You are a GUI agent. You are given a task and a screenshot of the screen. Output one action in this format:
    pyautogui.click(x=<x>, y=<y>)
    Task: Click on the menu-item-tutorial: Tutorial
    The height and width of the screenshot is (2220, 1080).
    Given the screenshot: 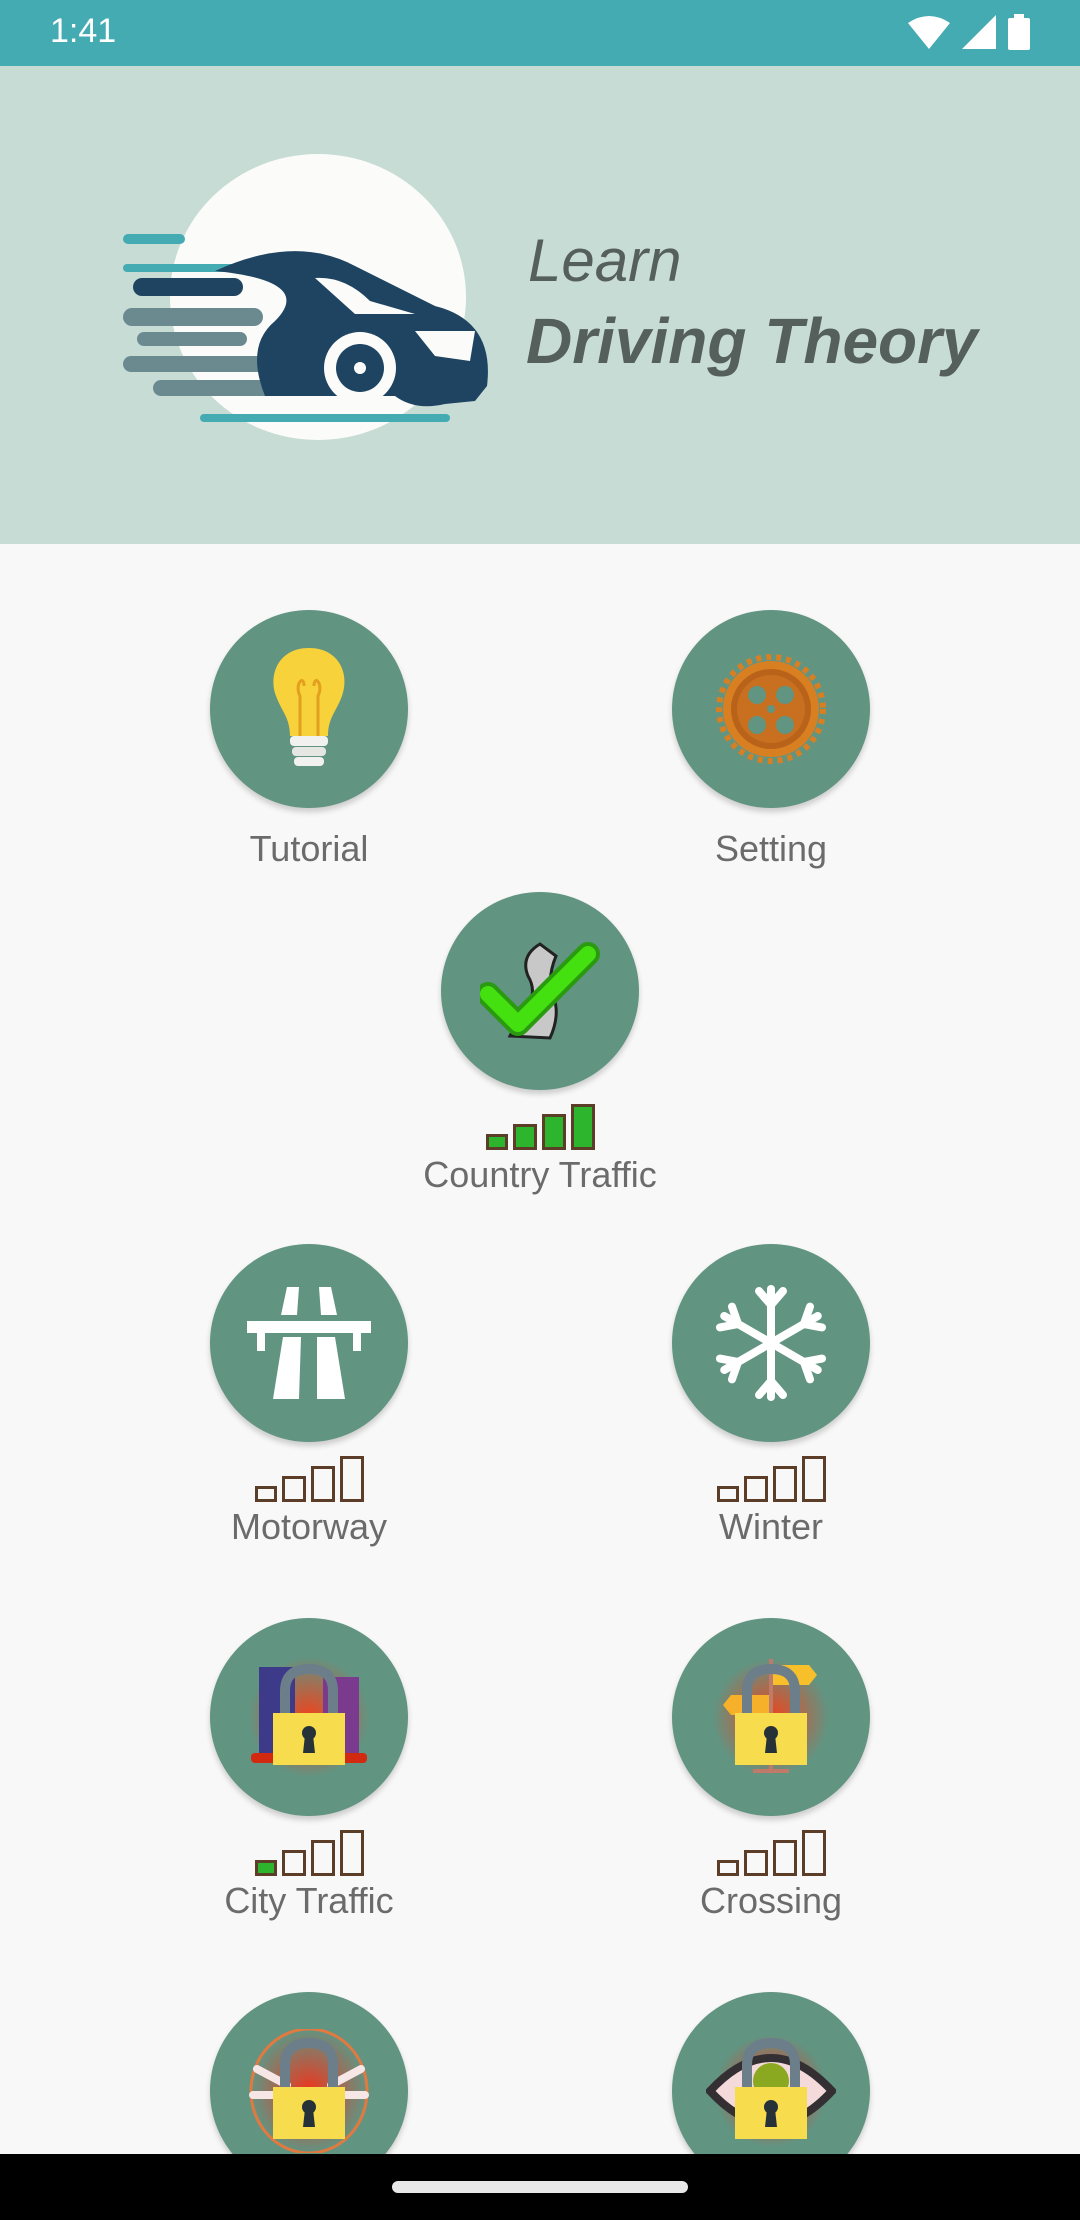 What is the action you would take?
    pyautogui.click(x=309, y=740)
    